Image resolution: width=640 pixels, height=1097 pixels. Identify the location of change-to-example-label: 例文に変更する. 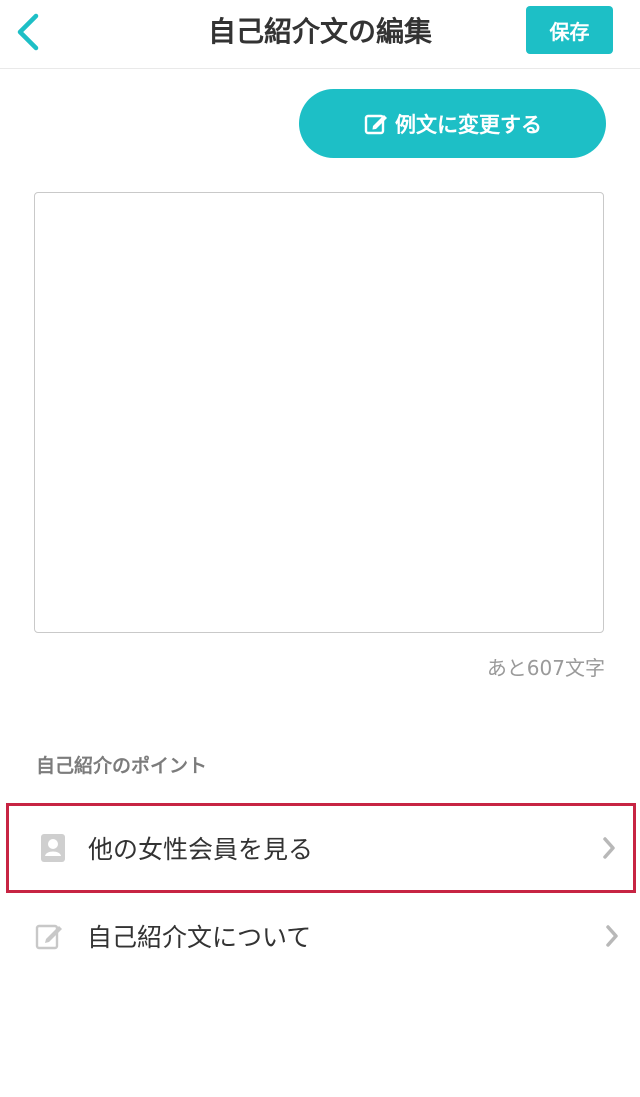
(468, 124).